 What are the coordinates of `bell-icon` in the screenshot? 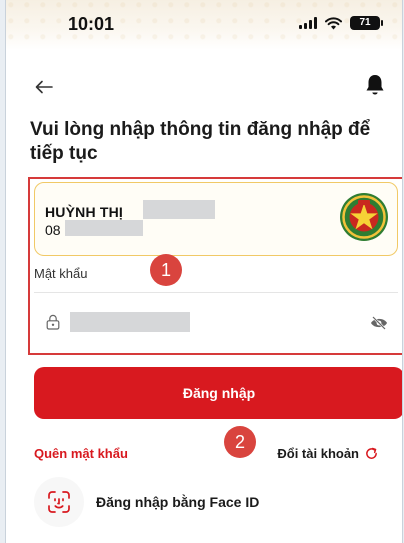 It's located at (375, 85).